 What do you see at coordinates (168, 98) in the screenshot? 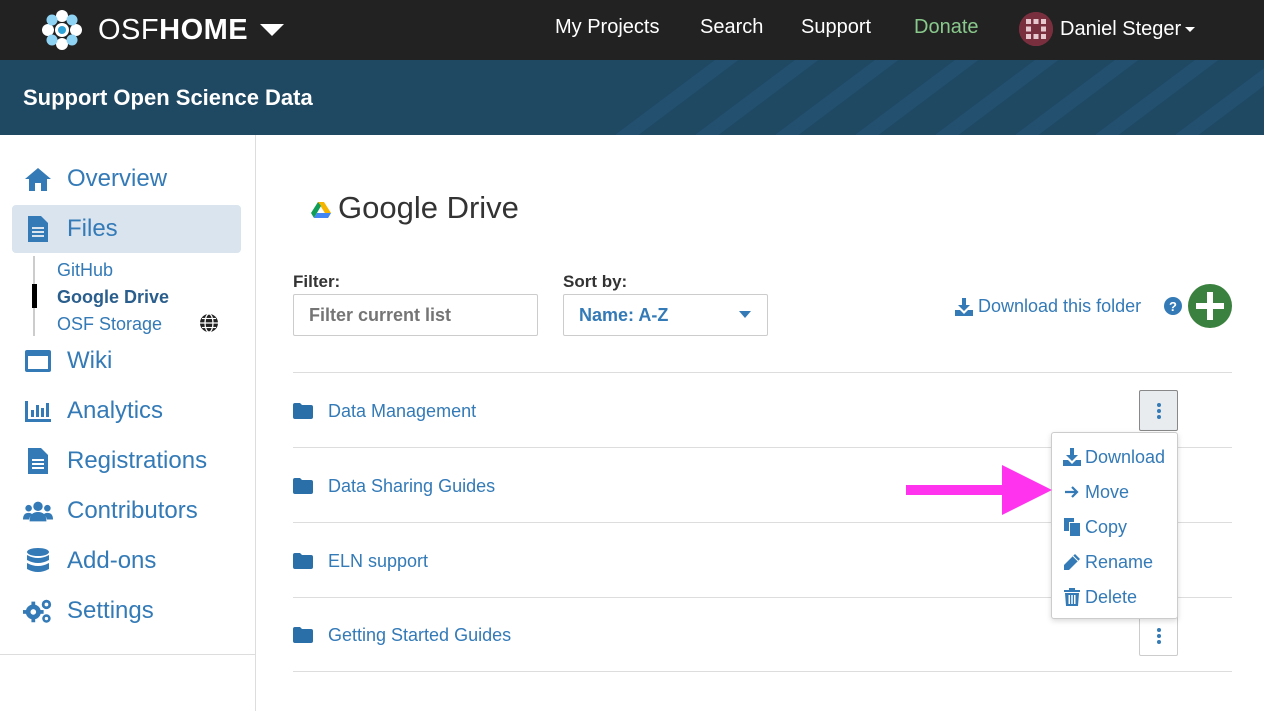
I see `project-title: Support Open Science Data` at bounding box center [168, 98].